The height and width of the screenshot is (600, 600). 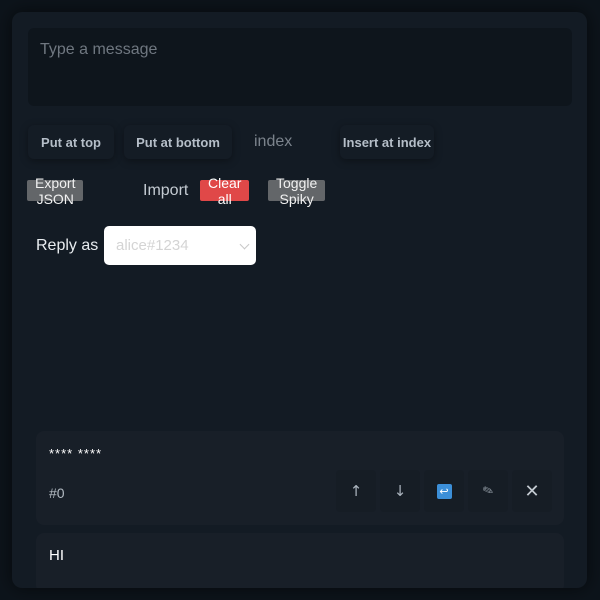 I want to click on message-card: **** **** #0 ↑ ↓ ↩ ✎ ✕, so click(x=300, y=478).